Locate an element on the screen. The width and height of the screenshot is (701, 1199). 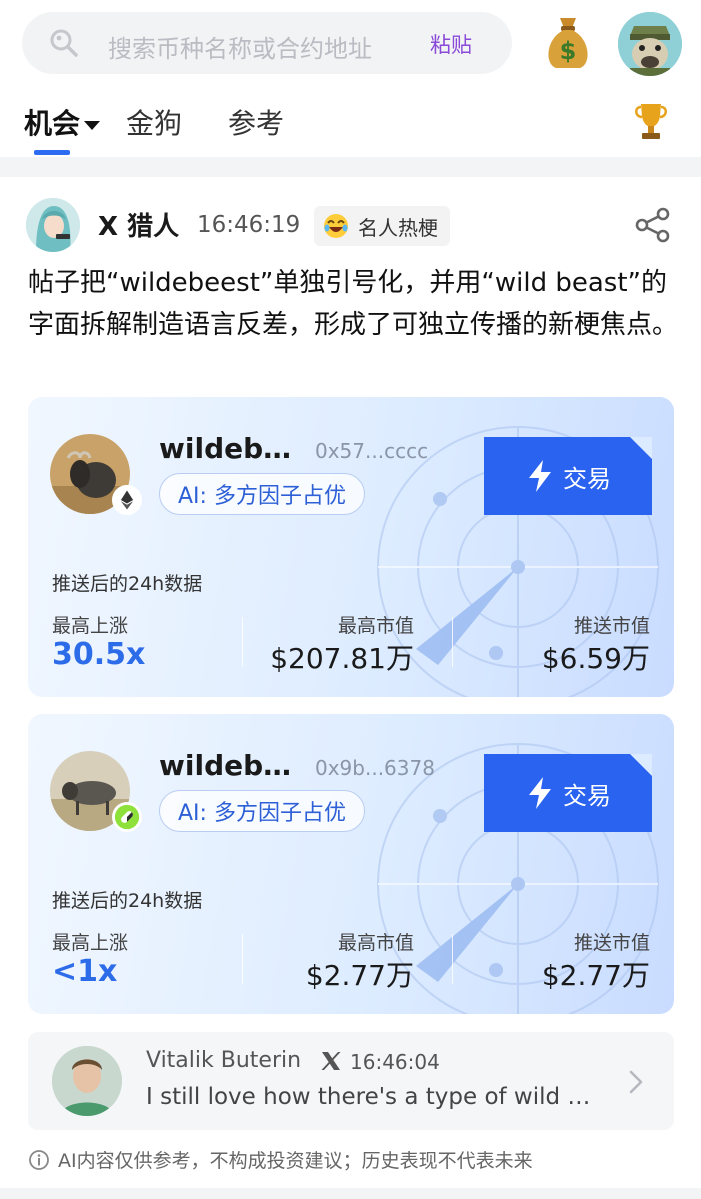
quote-avatar is located at coordinates (87, 1081).